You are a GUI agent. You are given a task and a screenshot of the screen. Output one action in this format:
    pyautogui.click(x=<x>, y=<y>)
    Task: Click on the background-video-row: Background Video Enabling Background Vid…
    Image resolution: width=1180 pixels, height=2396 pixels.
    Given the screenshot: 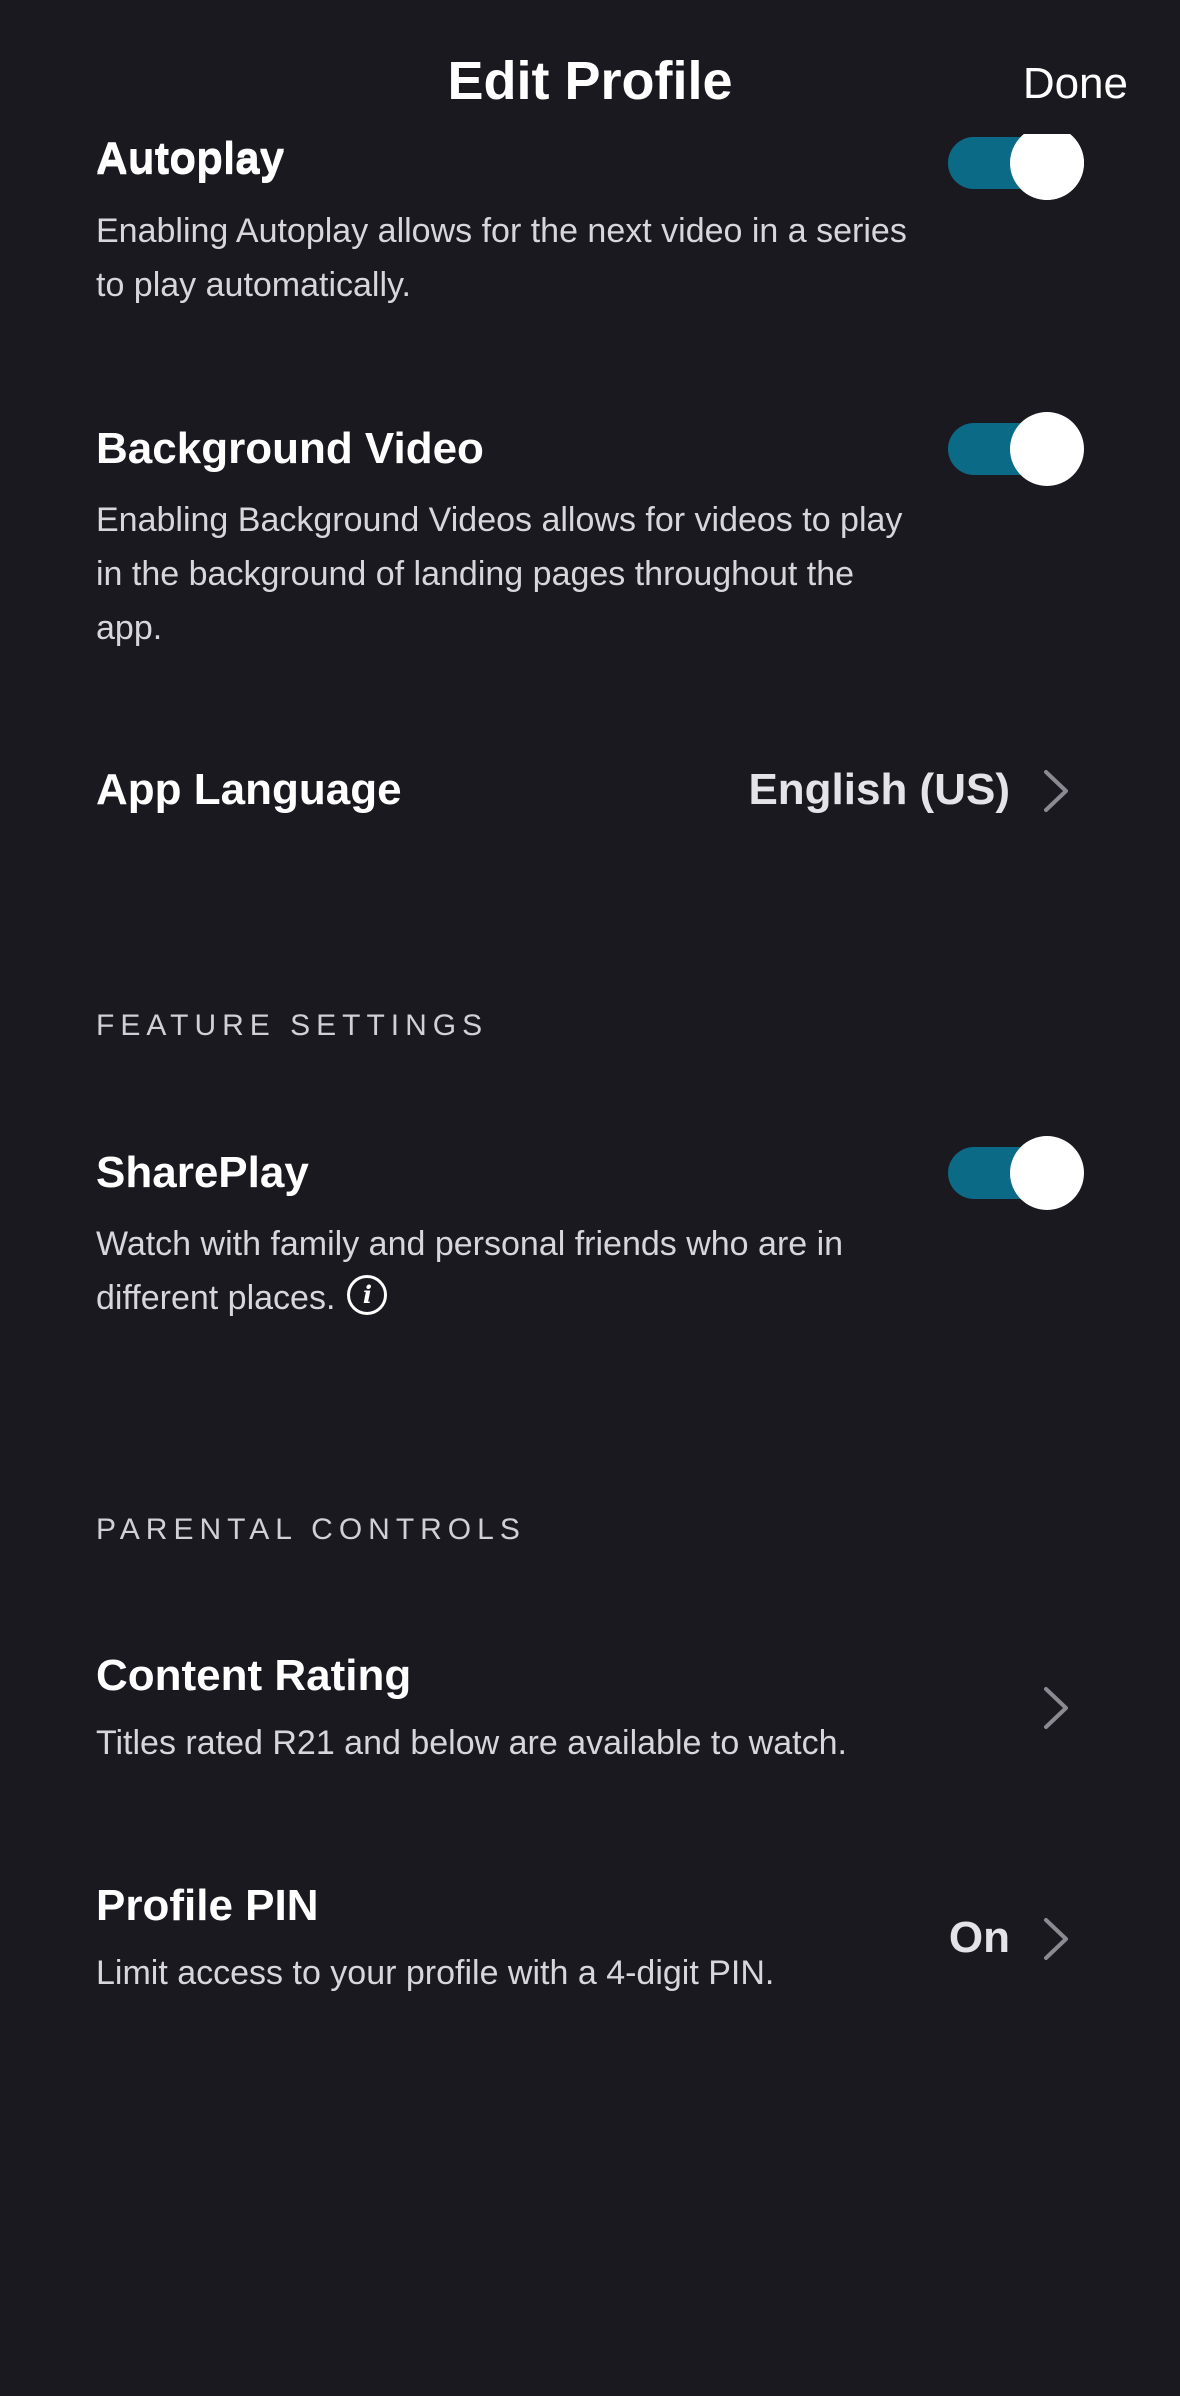 What is the action you would take?
    pyautogui.click(x=596, y=538)
    